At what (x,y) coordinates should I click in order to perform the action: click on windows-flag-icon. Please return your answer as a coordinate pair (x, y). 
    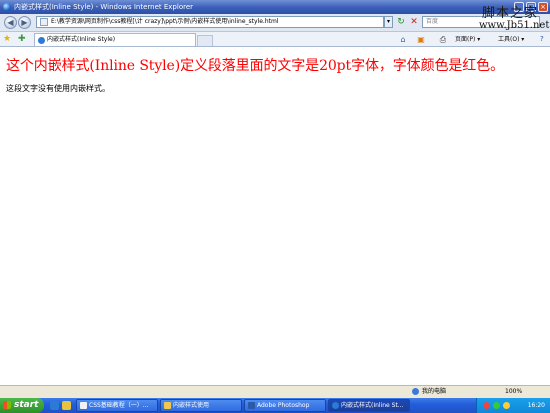
    Looking at the image, I should click on (7, 405).